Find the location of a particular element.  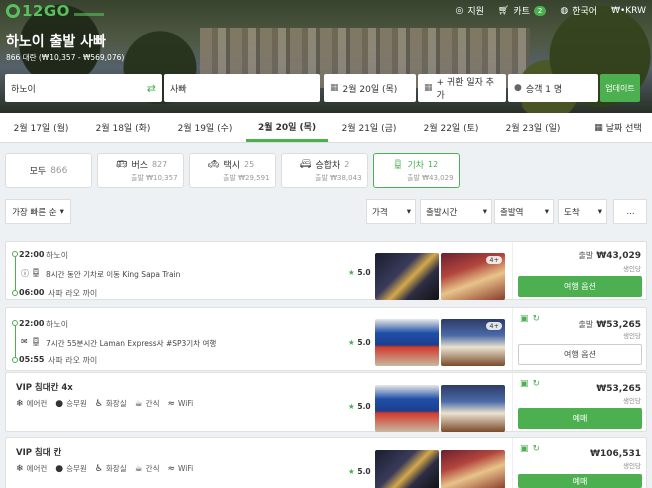

tab-bus-price: 출발 ₩10,357 is located at coordinates (154, 178).